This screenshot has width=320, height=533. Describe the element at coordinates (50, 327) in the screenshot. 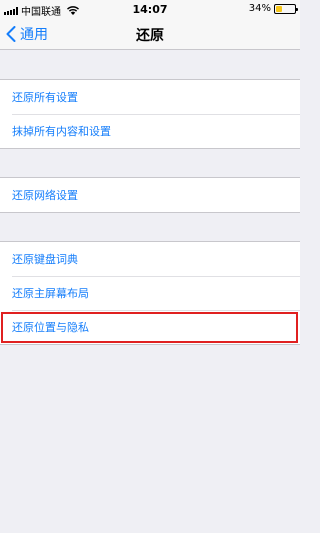

I see `reset-location-privacy-label: 还原位置与隐私` at that location.